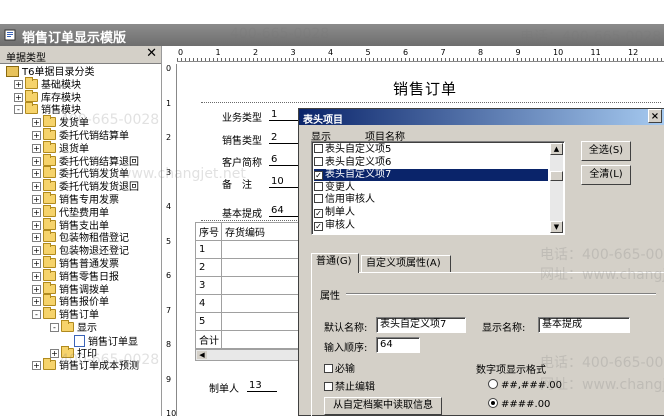 The image size is (664, 416). Describe the element at coordinates (61, 85) in the screenshot. I see `tree-item-label: 基础模块` at that location.